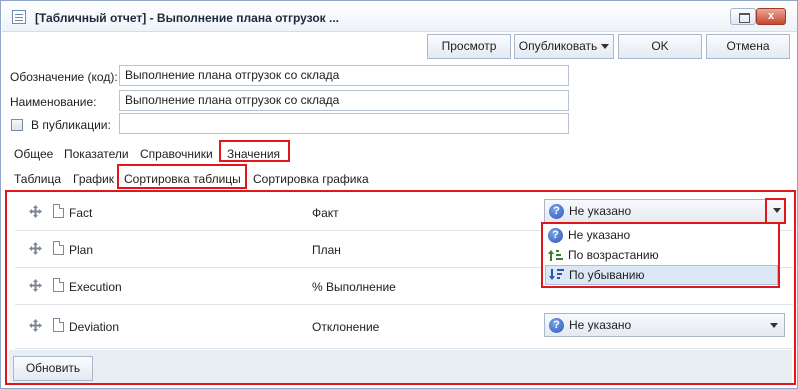  I want to click on dropdown-option-ascending: По возрастанию, so click(661, 255).